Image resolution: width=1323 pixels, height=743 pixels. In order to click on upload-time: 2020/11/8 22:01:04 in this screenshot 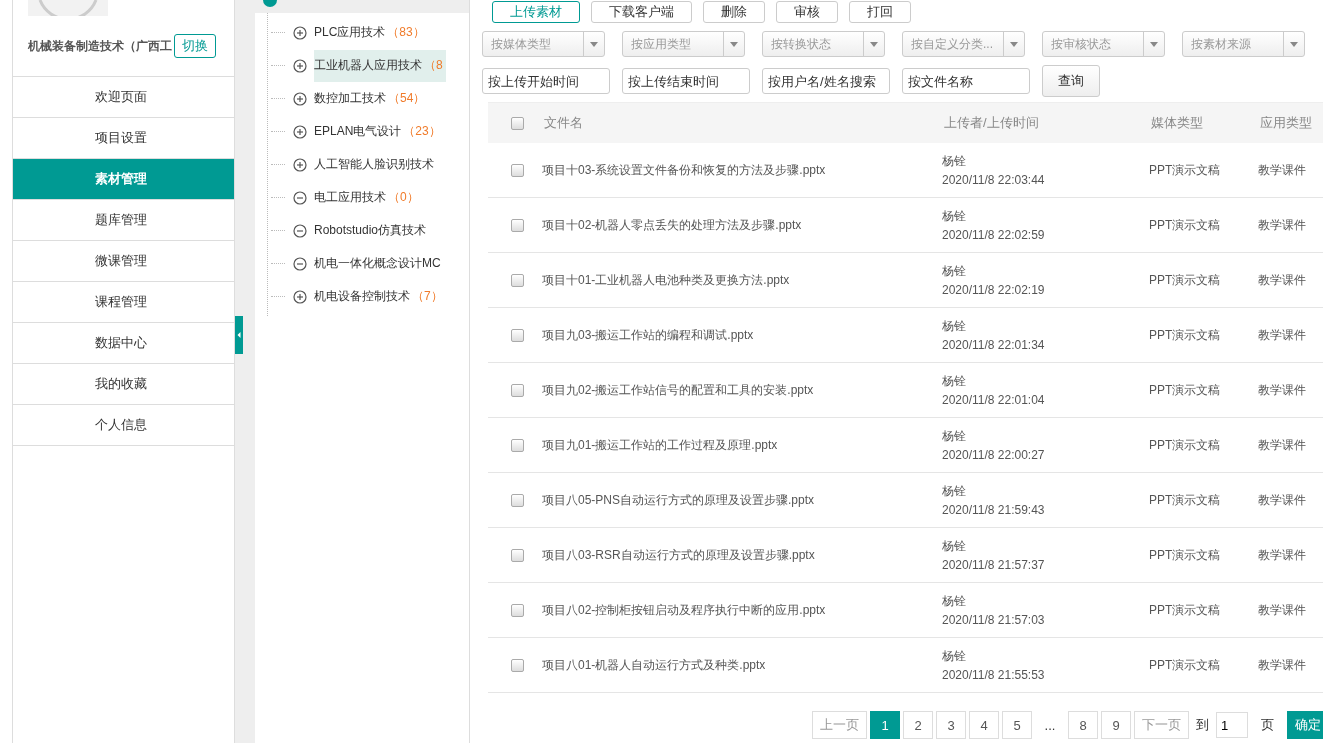, I will do `click(994, 400)`.